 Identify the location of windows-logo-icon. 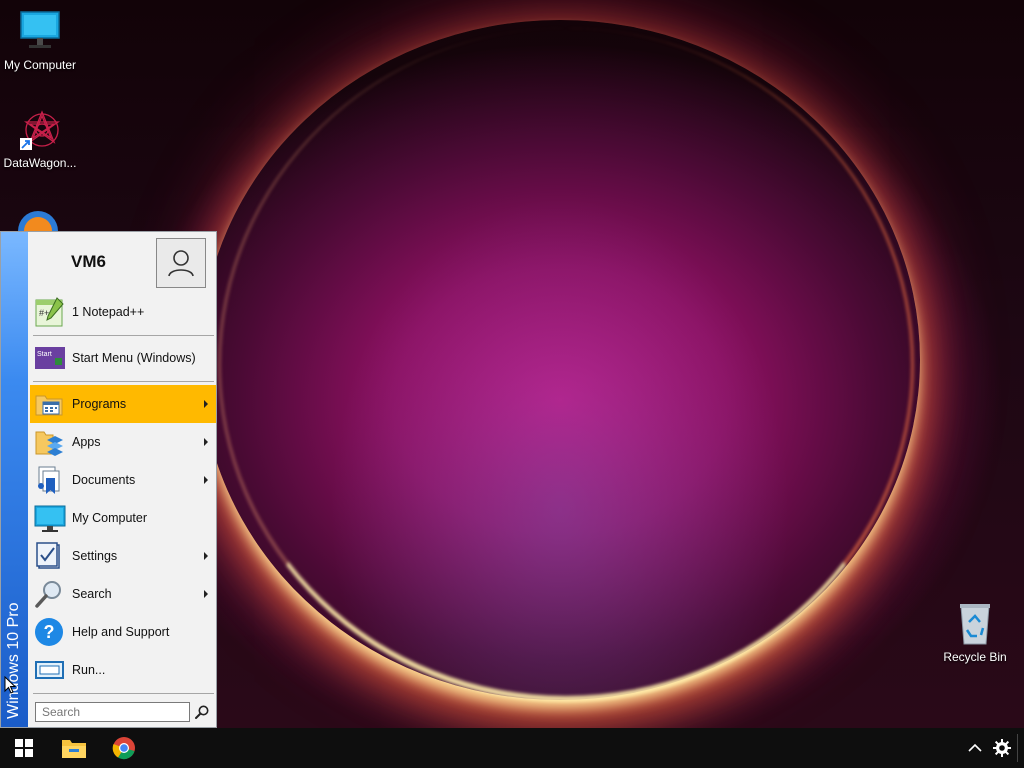
(24, 748).